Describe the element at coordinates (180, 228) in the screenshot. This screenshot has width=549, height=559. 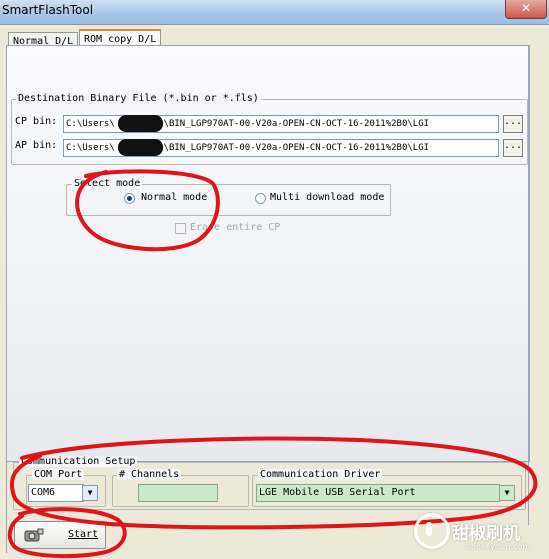
I see `erase-cp-checkbox` at that location.